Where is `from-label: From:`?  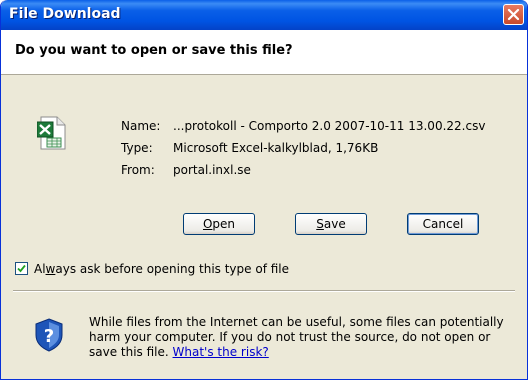 from-label: From: is located at coordinates (138, 170).